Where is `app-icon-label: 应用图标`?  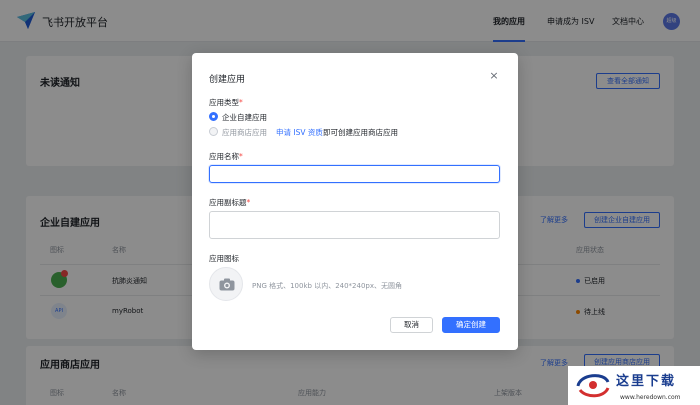 app-icon-label: 应用图标 is located at coordinates (224, 258).